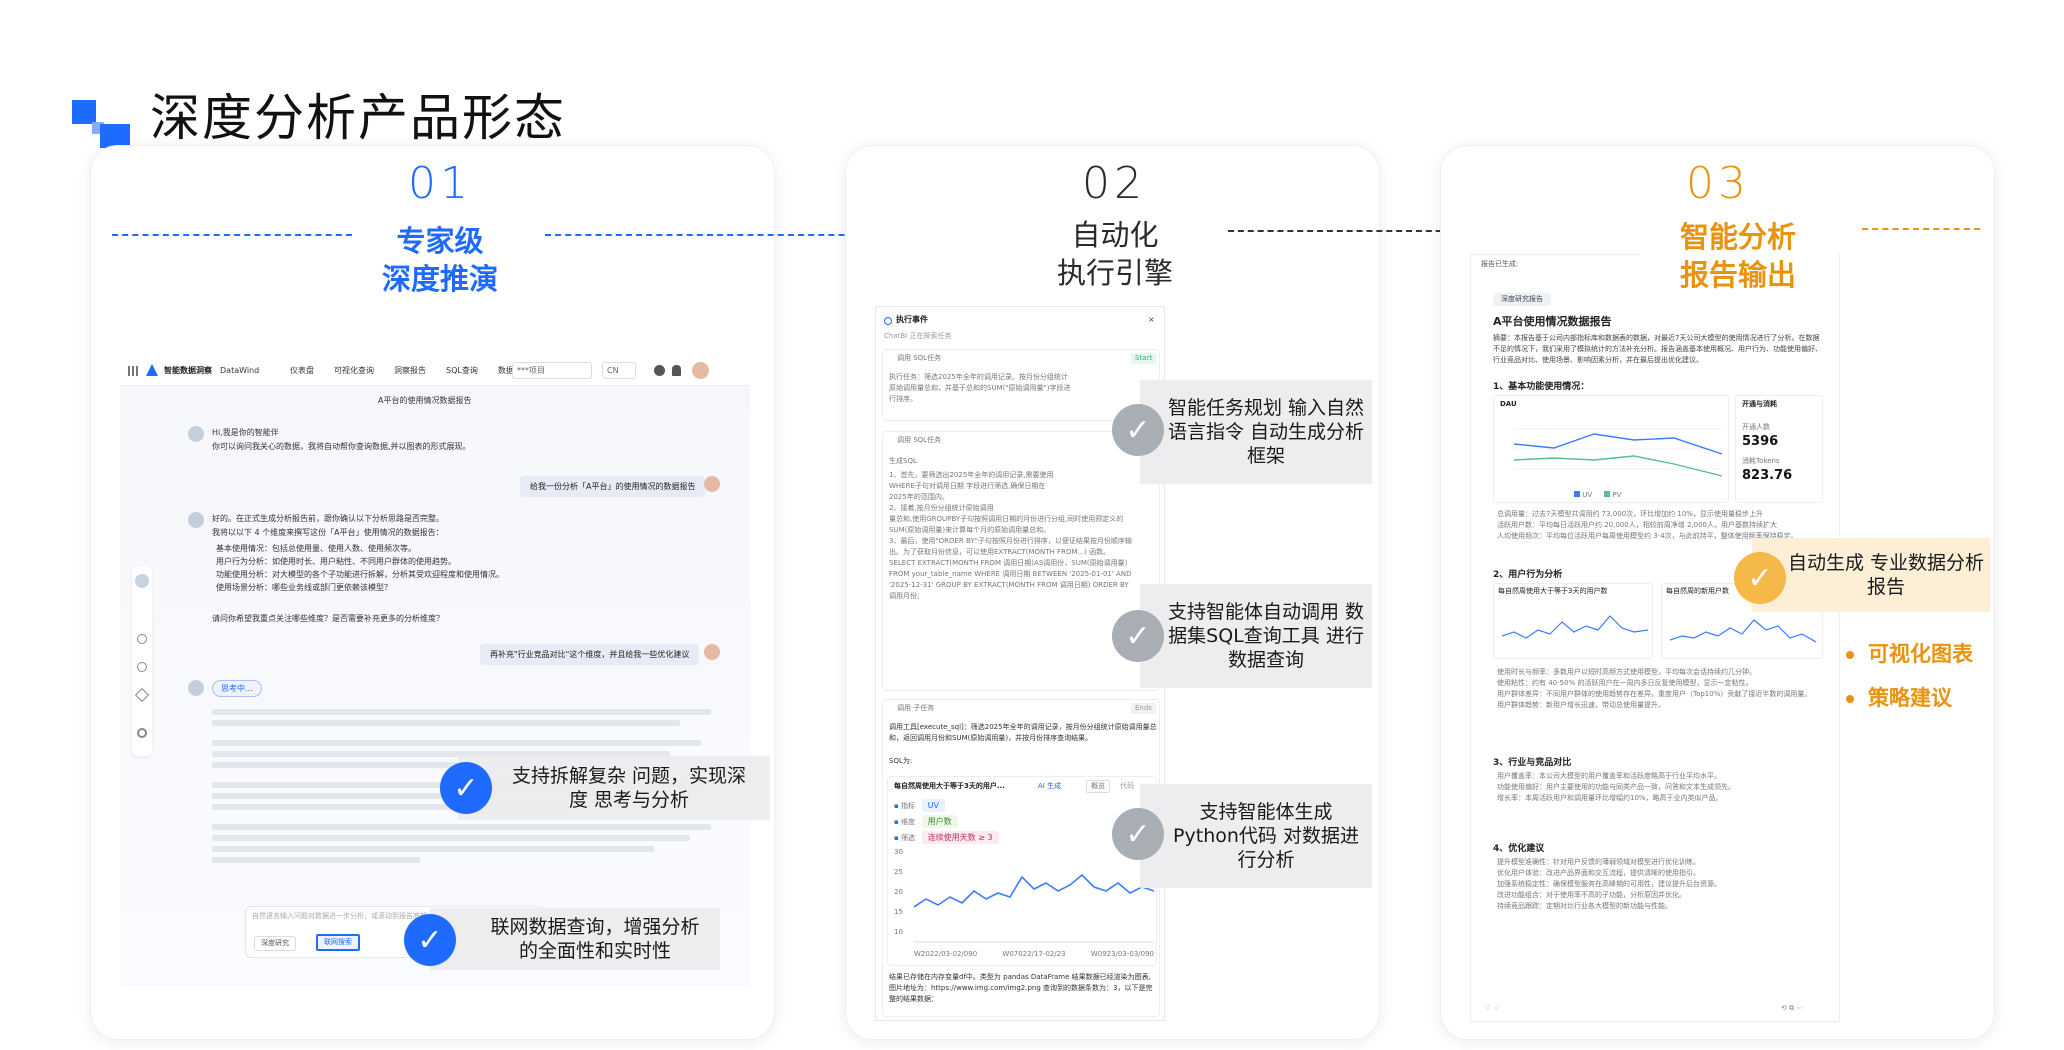  I want to click on feature-chart: 可视化图表, so click(1909, 653).